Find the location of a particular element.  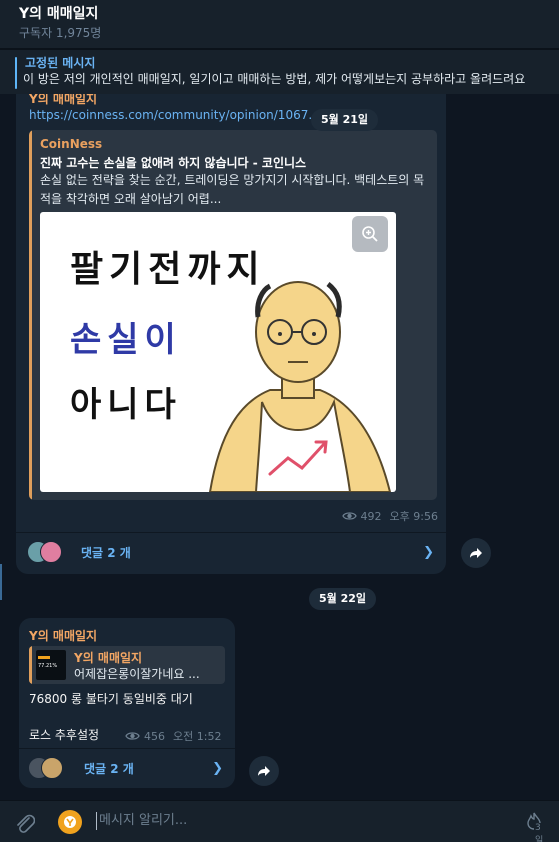

paperclip-icon is located at coordinates (26, 823).